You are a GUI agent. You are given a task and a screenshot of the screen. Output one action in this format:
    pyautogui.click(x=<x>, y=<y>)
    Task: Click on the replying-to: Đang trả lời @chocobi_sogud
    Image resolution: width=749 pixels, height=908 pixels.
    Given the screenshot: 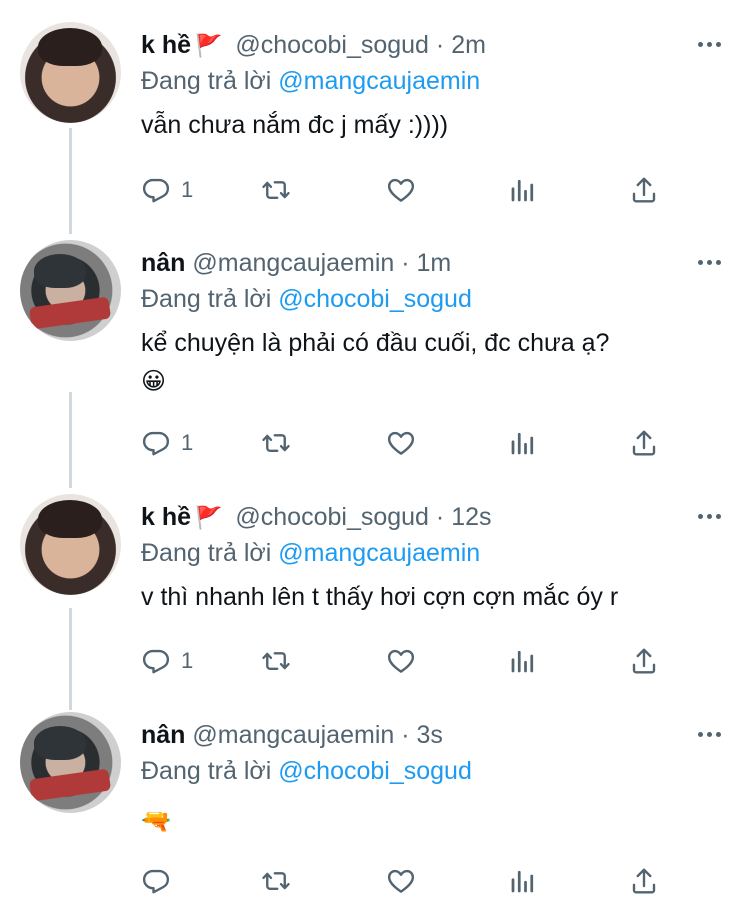 What is the action you would take?
    pyautogui.click(x=306, y=299)
    